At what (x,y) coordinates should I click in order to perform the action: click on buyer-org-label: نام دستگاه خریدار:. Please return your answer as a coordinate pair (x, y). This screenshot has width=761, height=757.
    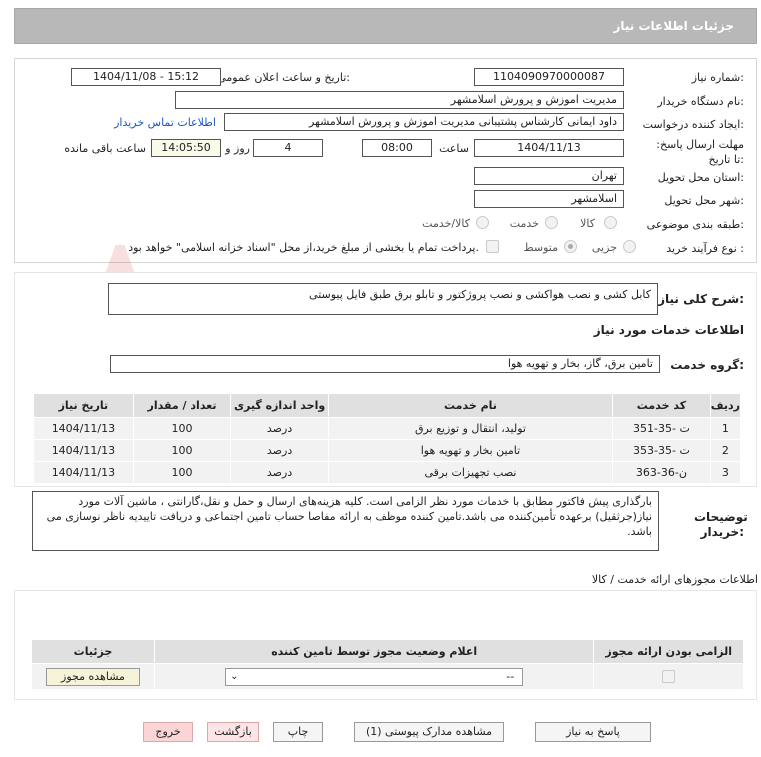
    Looking at the image, I should click on (700, 101).